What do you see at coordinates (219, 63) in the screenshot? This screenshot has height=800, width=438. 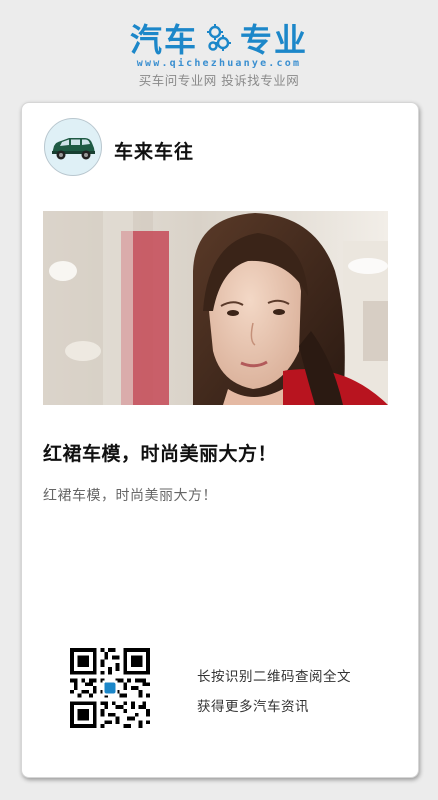 I see `brand-url: www.qichezhuanye.com` at bounding box center [219, 63].